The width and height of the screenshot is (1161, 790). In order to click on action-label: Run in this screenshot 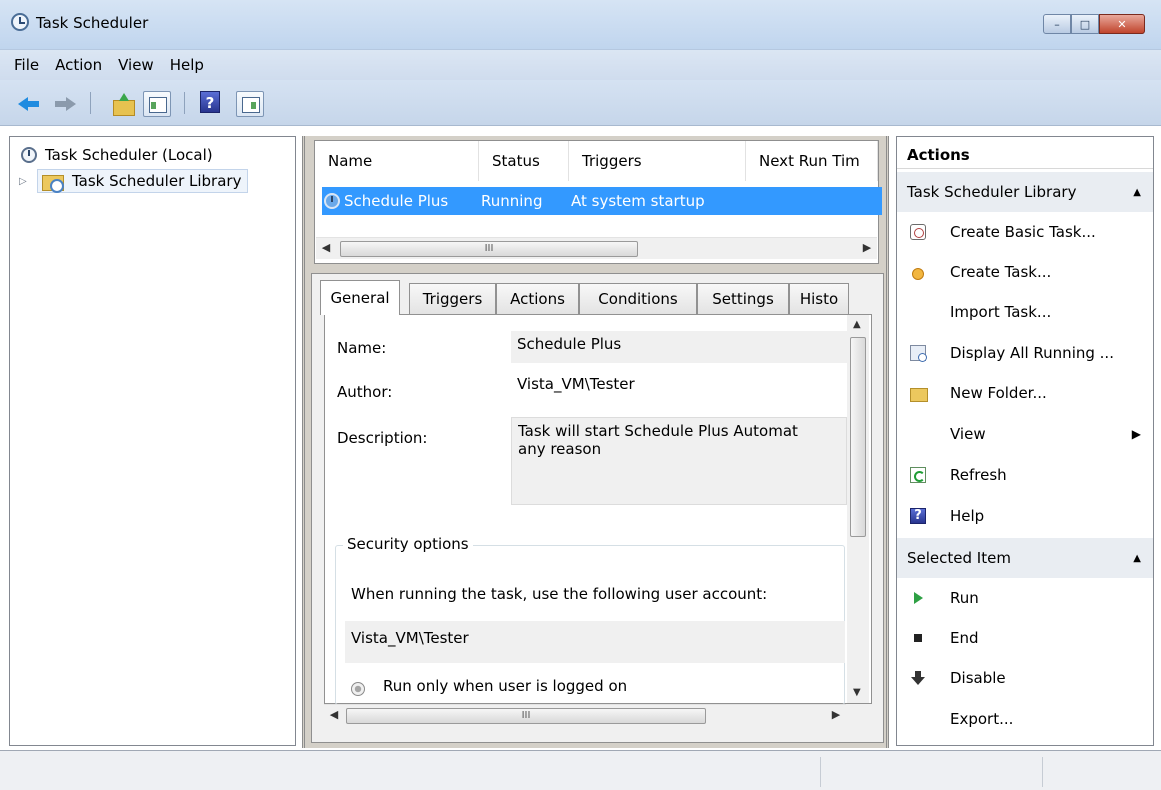, I will do `click(964, 598)`.